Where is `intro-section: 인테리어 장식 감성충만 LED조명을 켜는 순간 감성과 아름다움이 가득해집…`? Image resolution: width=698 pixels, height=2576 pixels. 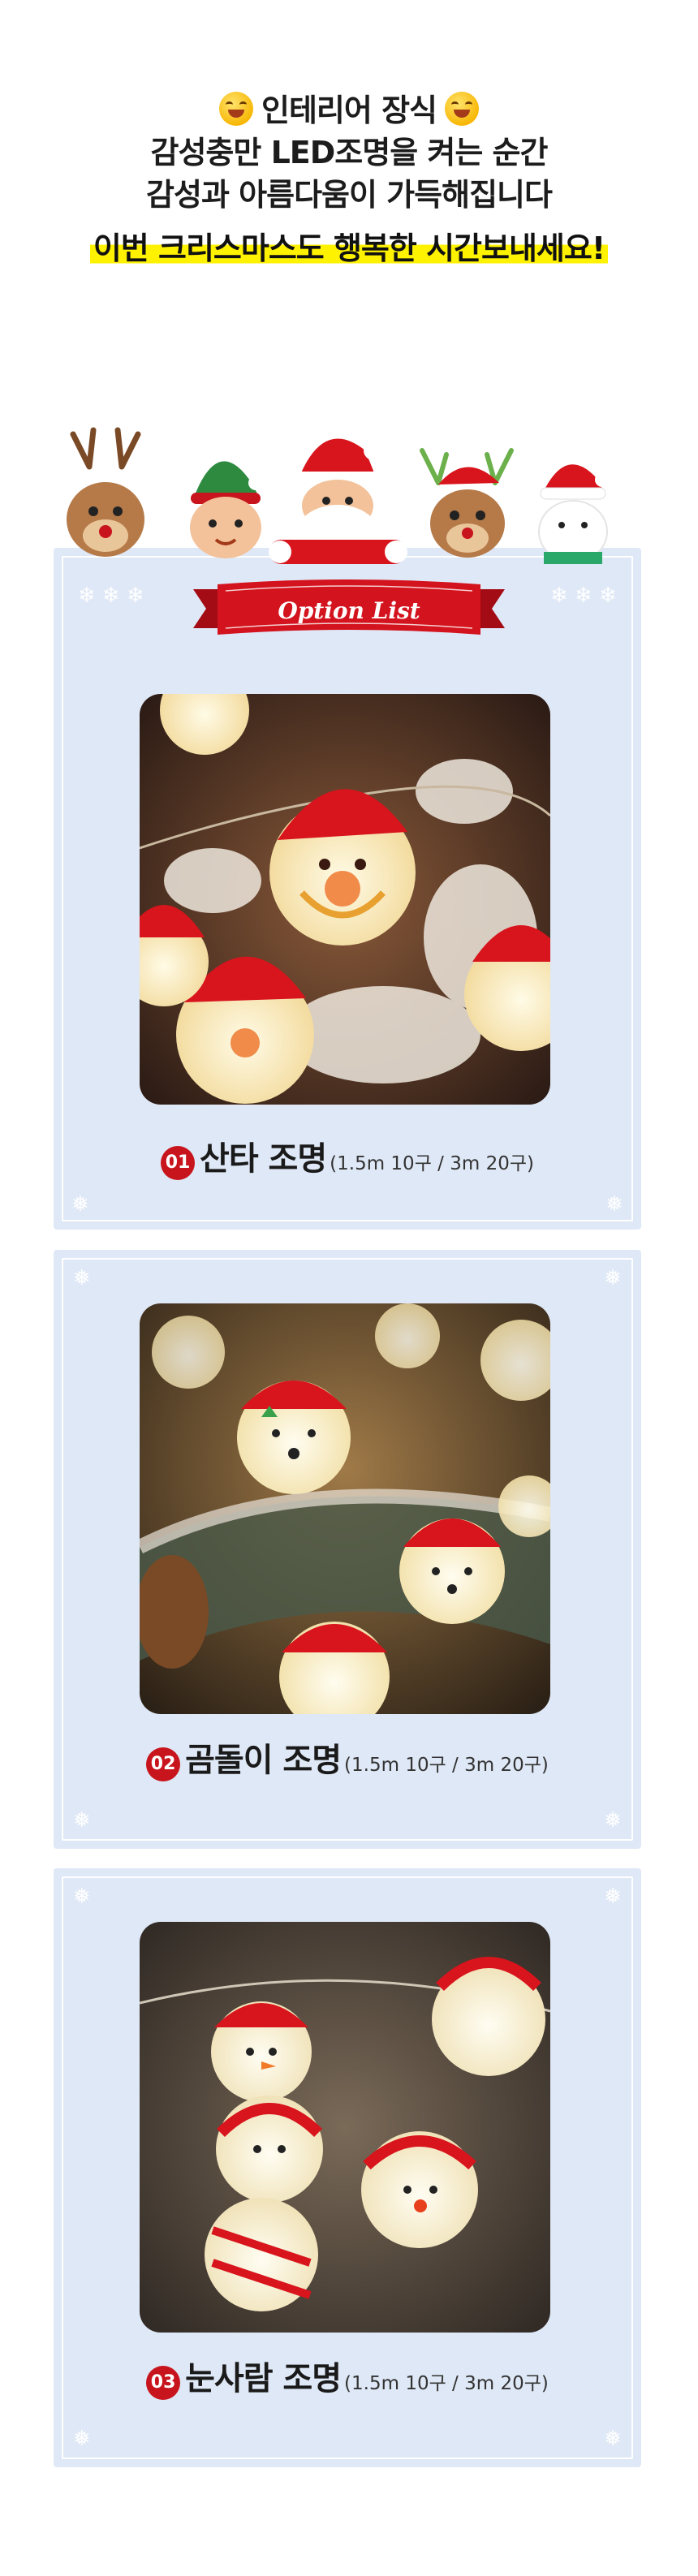
intro-section: 인테리어 장식 감성충만 LED조명을 켜는 순간 감성과 아름다움이 가득해집… is located at coordinates (349, 178).